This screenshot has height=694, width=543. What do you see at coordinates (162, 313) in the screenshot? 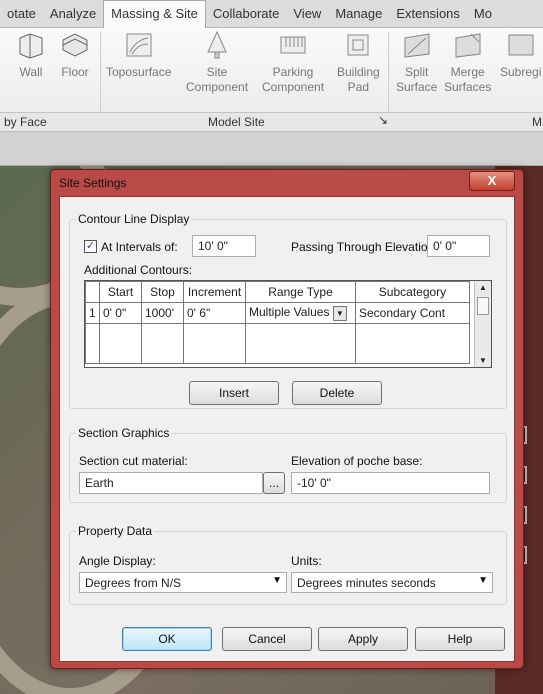
I see `cell-stop: 1000'` at bounding box center [162, 313].